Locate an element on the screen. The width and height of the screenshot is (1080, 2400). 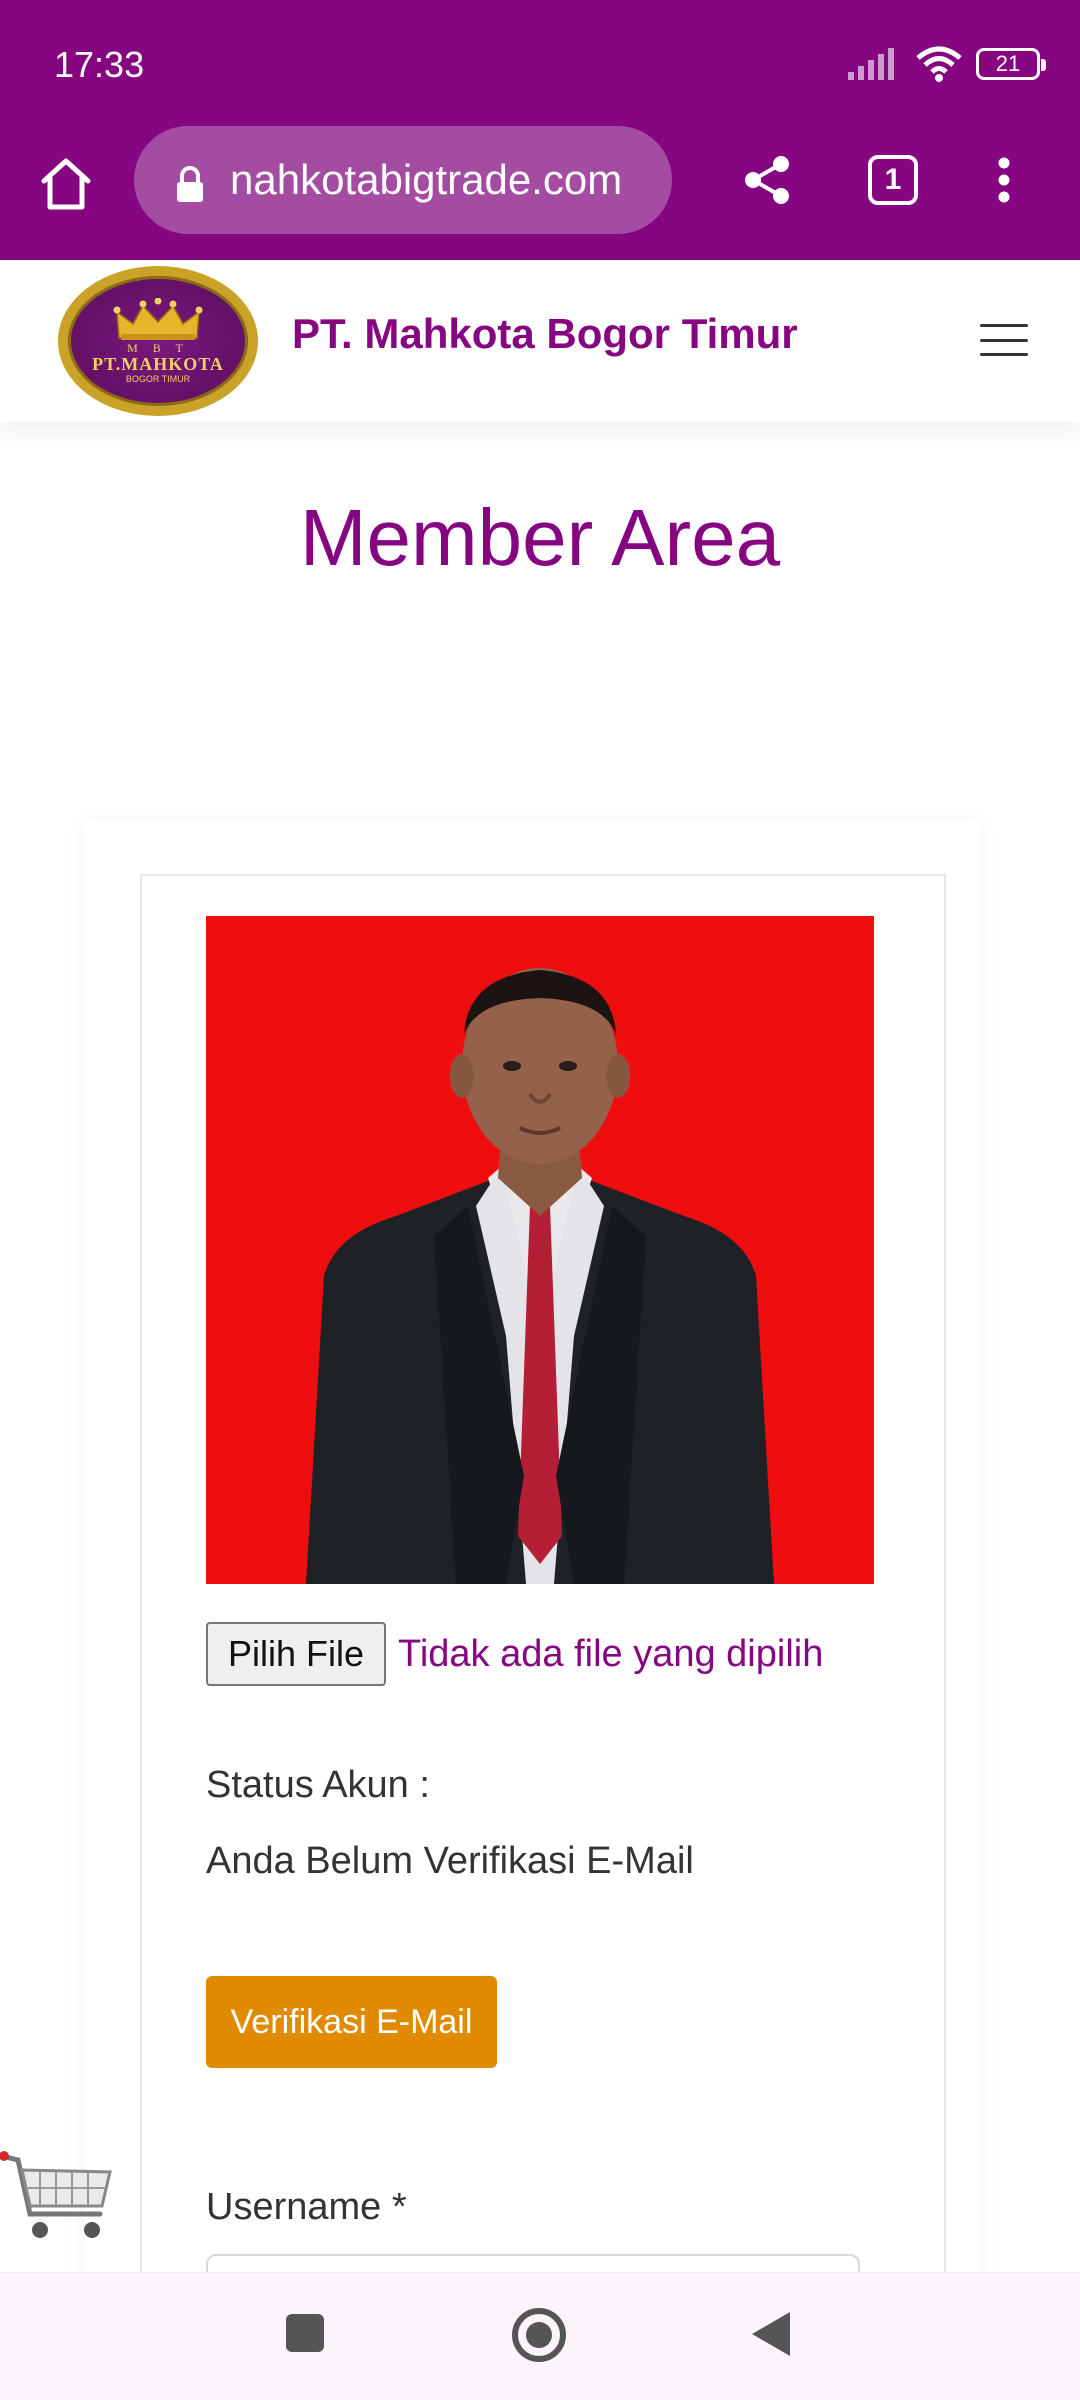
tab-count: 1 is located at coordinates (893, 180).